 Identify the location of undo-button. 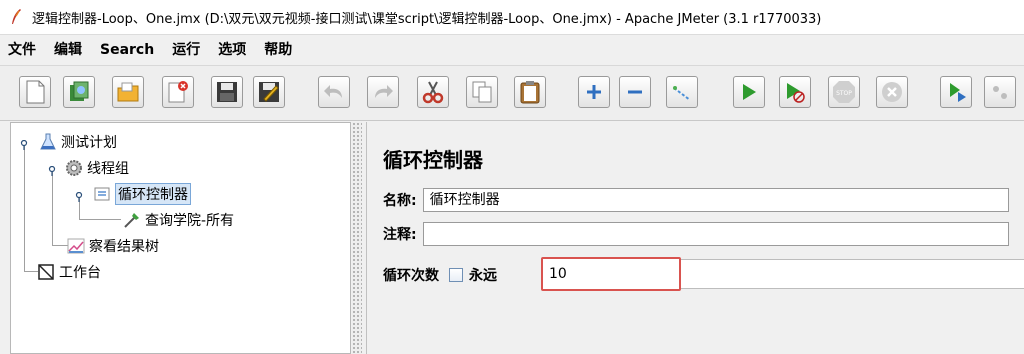
(334, 92).